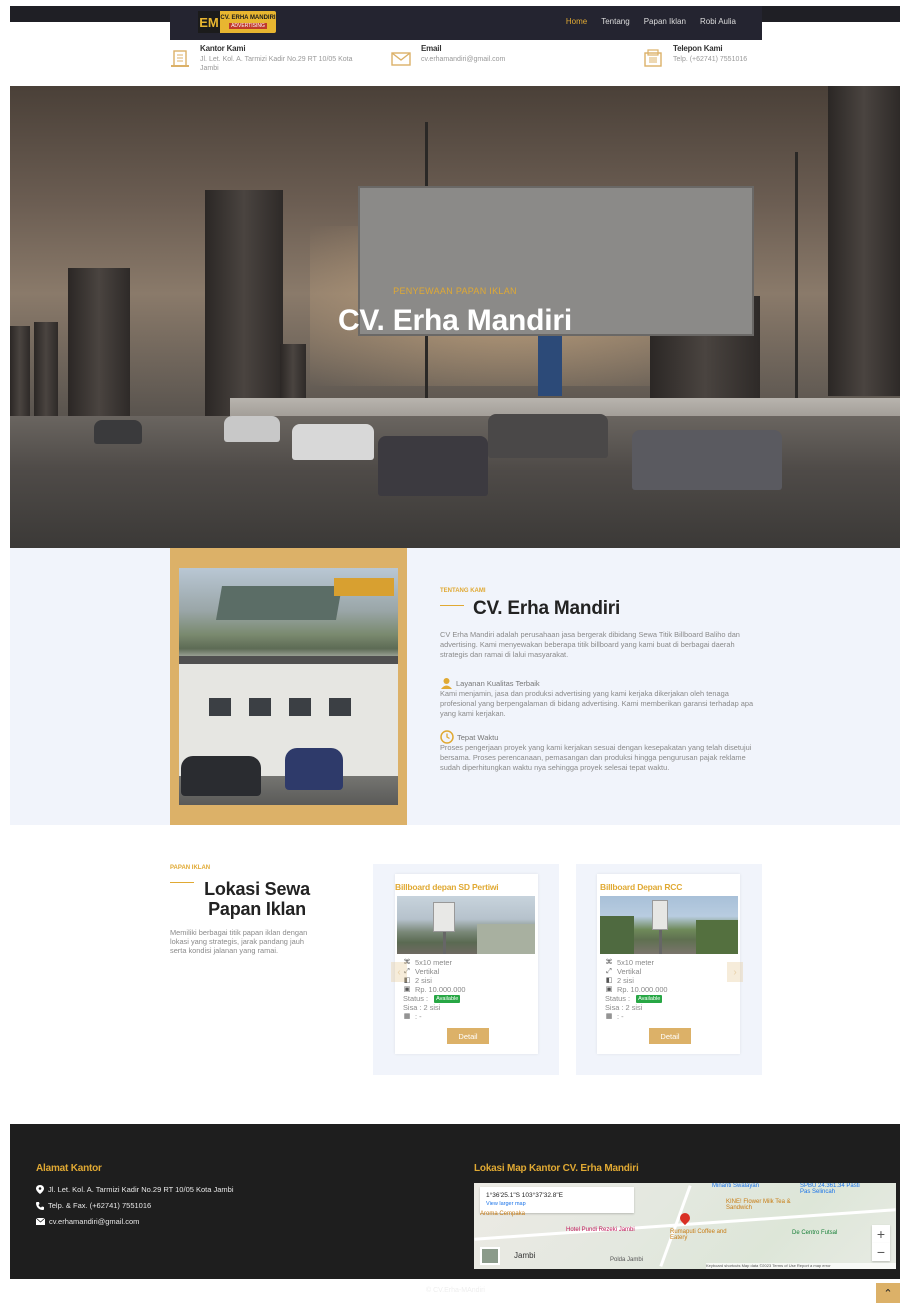 The height and width of the screenshot is (1307, 911). Describe the element at coordinates (547, 608) in the screenshot. I see `about-title: CV. Erha Mandiri` at that location.